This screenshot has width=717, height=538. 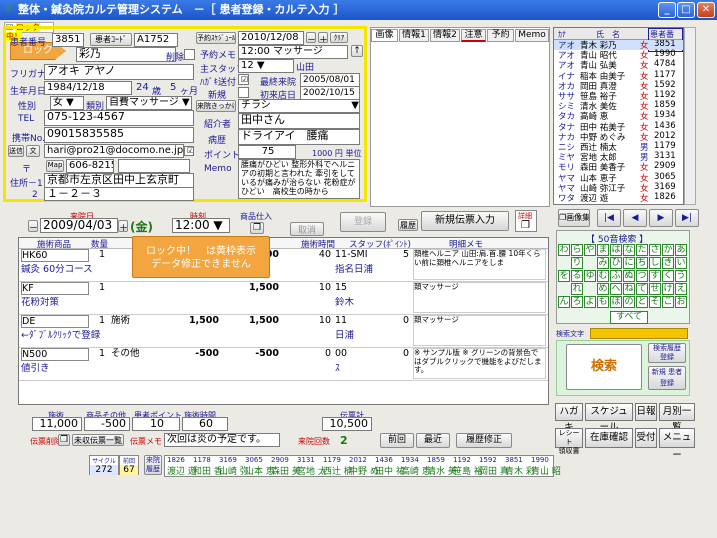 What do you see at coordinates (307, 229) in the screenshot?
I see `cancel-button: 取消` at bounding box center [307, 229].